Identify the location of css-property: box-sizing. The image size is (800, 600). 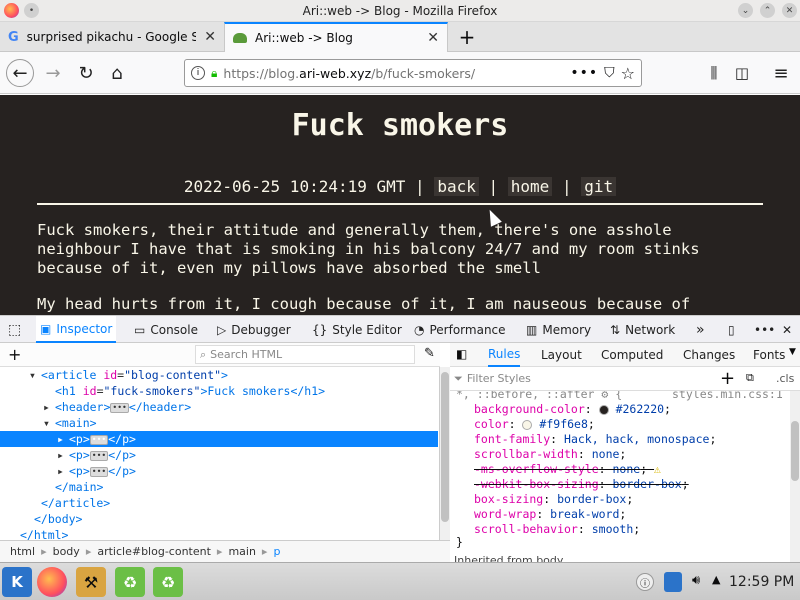
(508, 499).